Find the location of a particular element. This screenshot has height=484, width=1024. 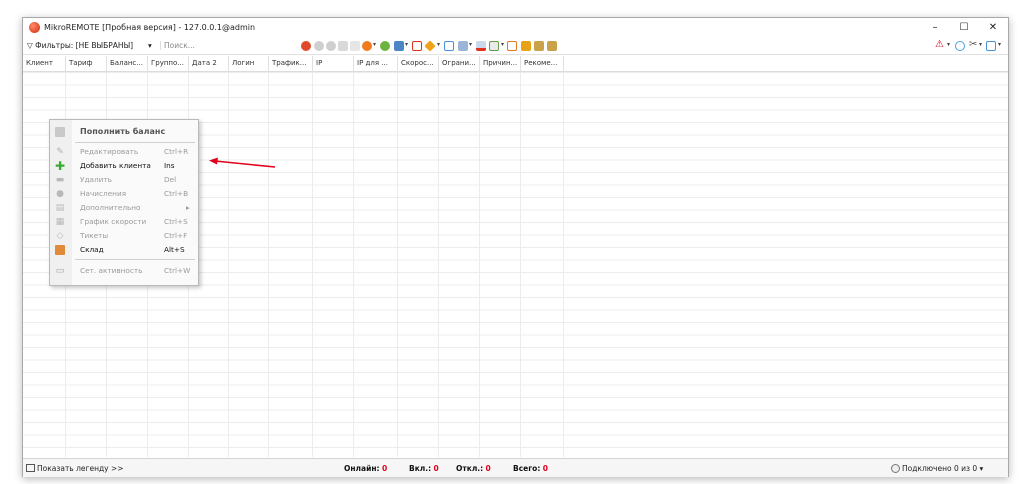

globe-icon is located at coordinates (385, 46).